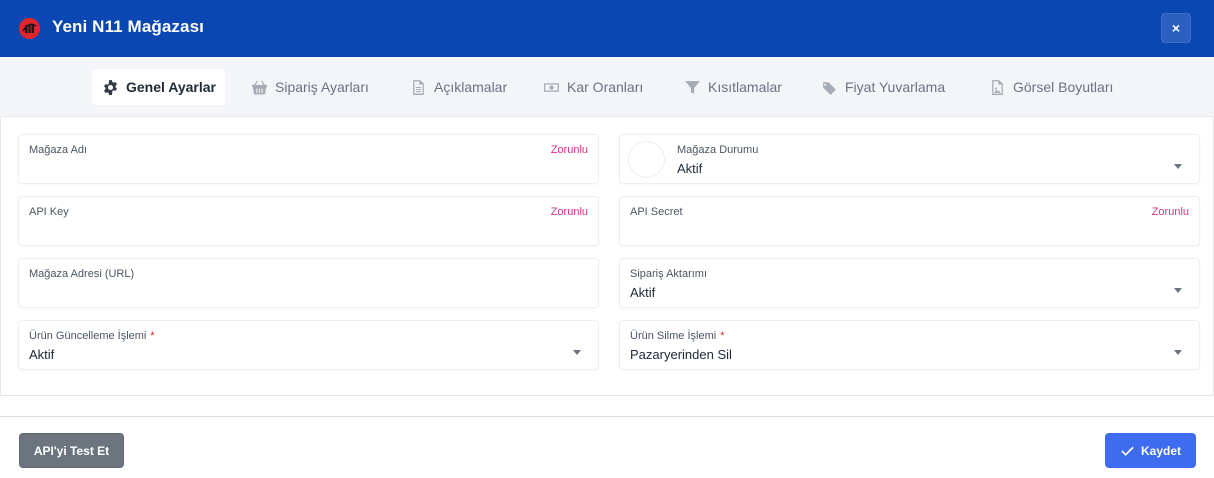  I want to click on store-status-field: Mağaza Durumu Aktif, so click(909, 159).